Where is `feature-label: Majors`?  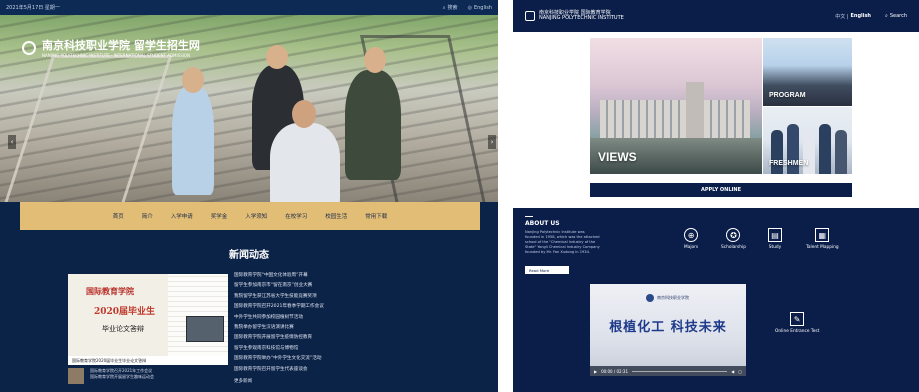
feature-label: Majors is located at coordinates (691, 247).